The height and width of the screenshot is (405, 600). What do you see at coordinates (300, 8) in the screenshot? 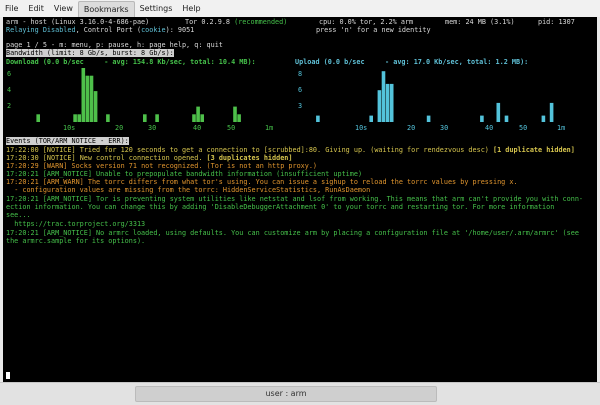
I see `menu-bar: File Edit View Bookmarks Settings Help` at bounding box center [300, 8].